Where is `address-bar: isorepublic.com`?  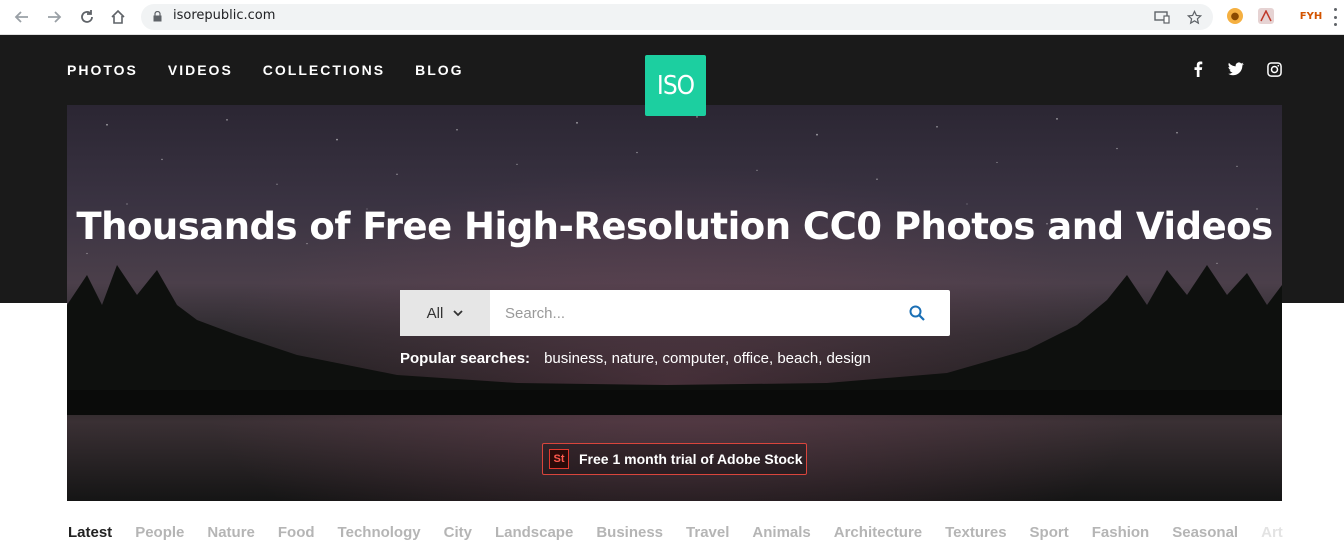 address-bar: isorepublic.com is located at coordinates (677, 17).